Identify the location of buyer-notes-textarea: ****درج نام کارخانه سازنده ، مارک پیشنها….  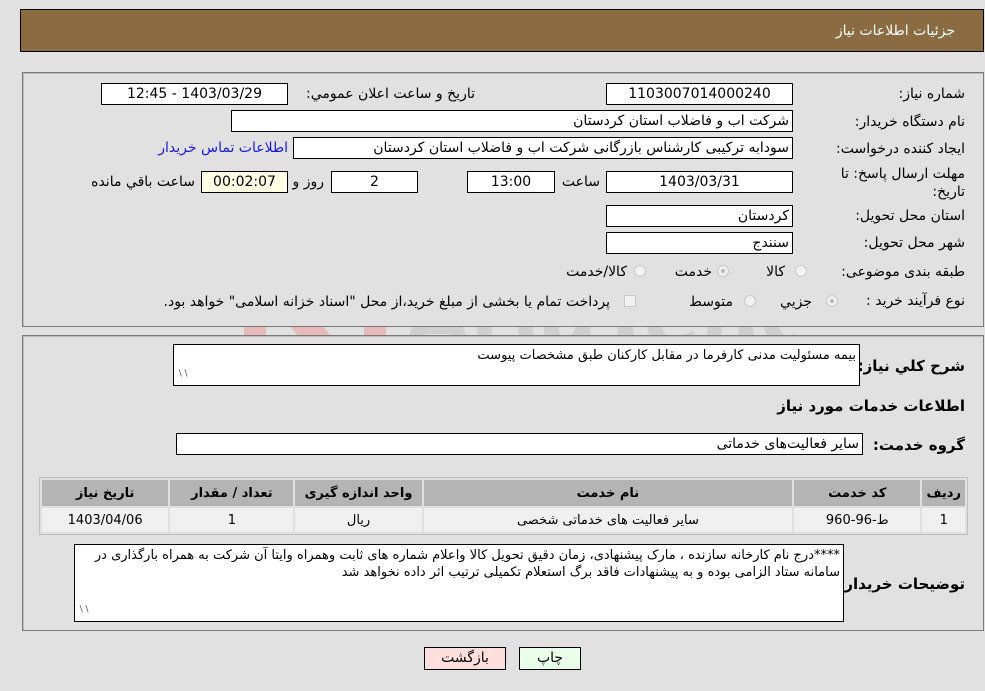
(459, 583).